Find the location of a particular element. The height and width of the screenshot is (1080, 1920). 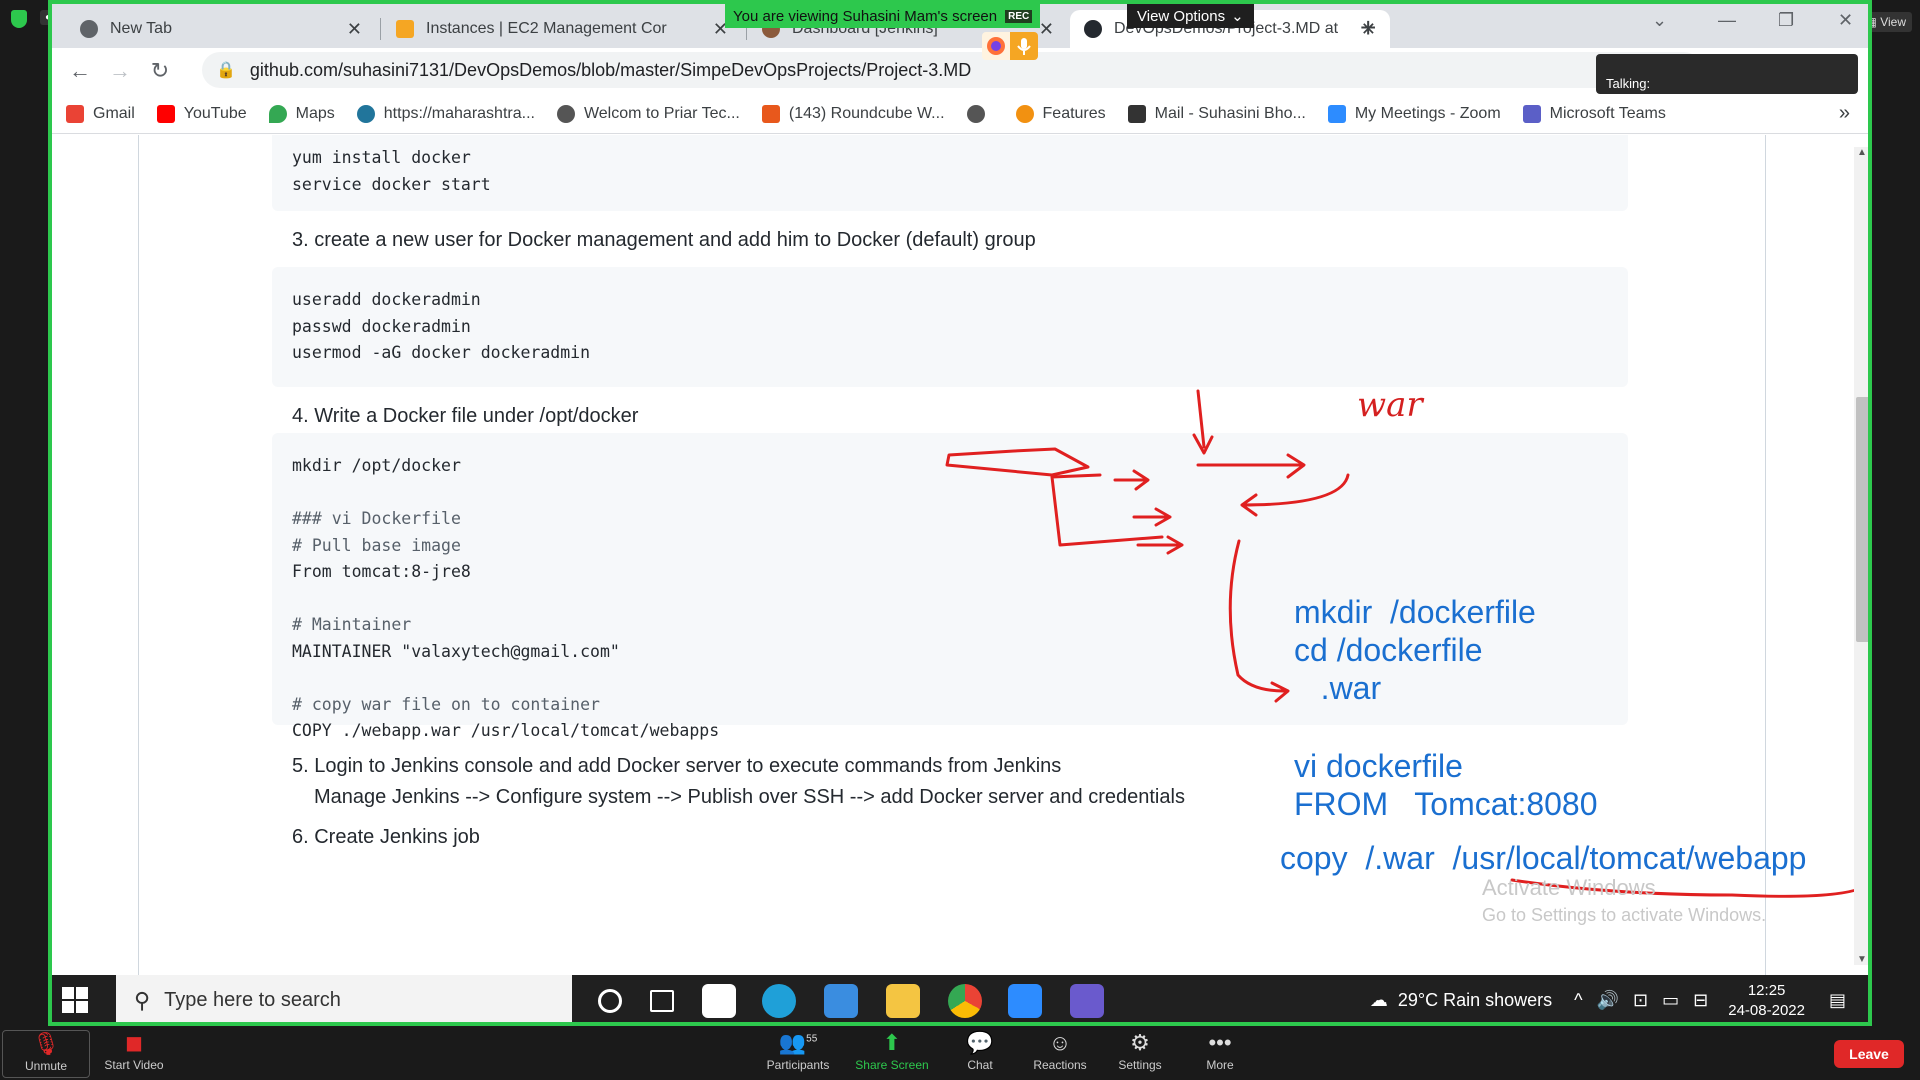

viewing-banner-text: You are viewing Suhasini Mam's screen is located at coordinates (865, 16).